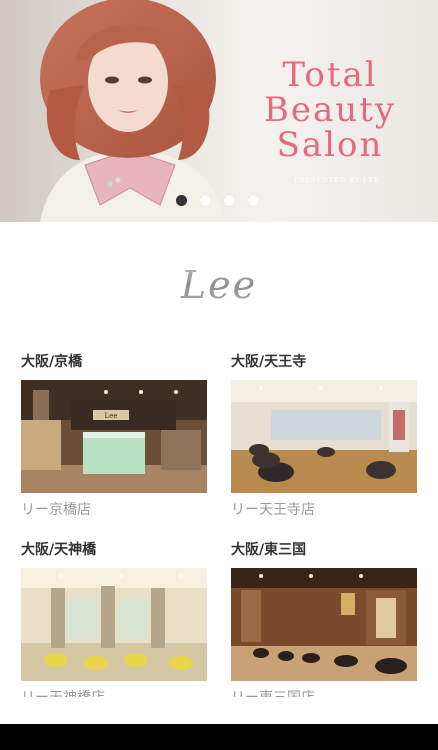  I want to click on salon-card-kyobashi: 大阪/京橋 Lee リー京橋店, so click(114, 435).